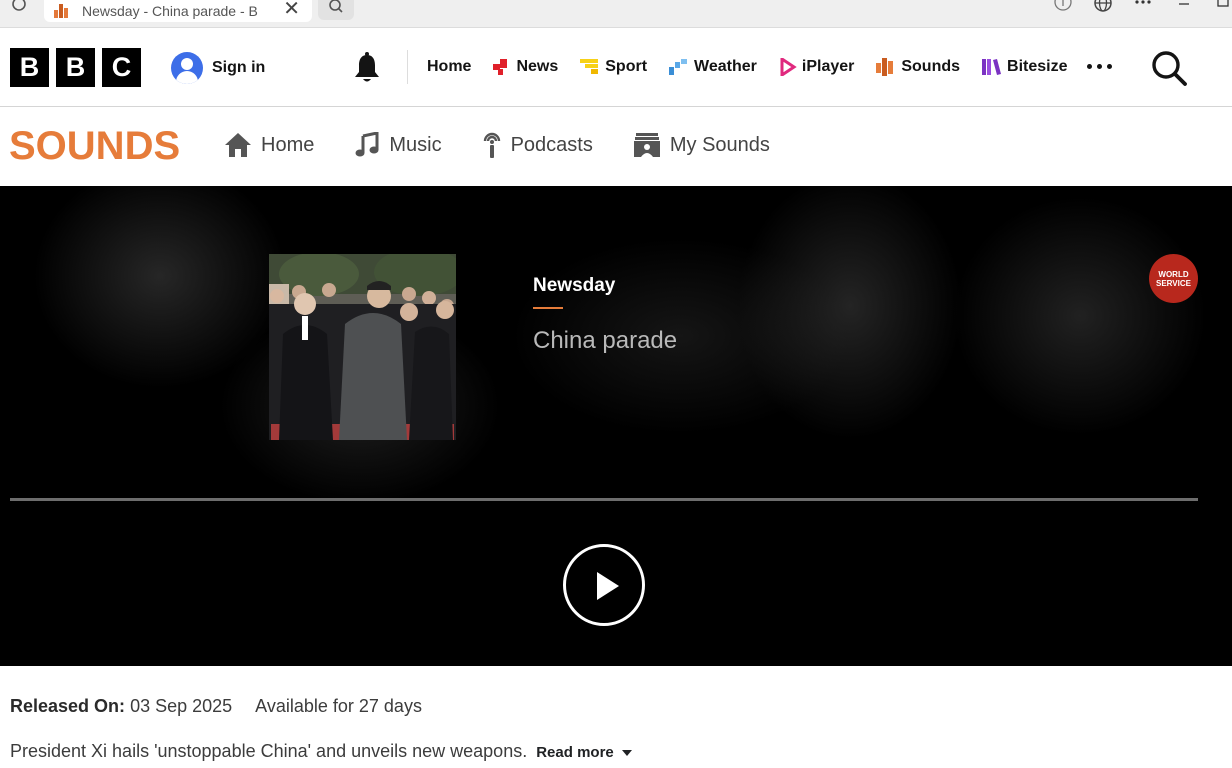 The image size is (1232, 768). I want to click on browser-tab: Newsday - China parade - B ✕, so click(178, 11).